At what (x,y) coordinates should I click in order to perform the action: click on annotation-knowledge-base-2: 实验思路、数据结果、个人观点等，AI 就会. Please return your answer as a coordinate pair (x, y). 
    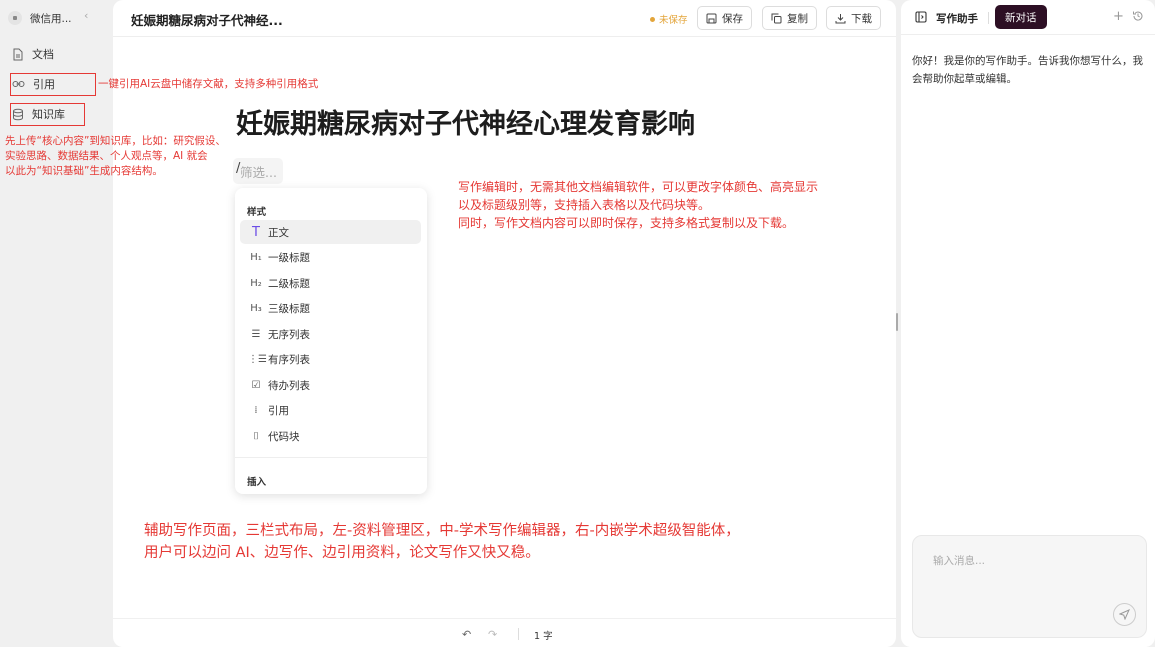
    Looking at the image, I should click on (106, 156).